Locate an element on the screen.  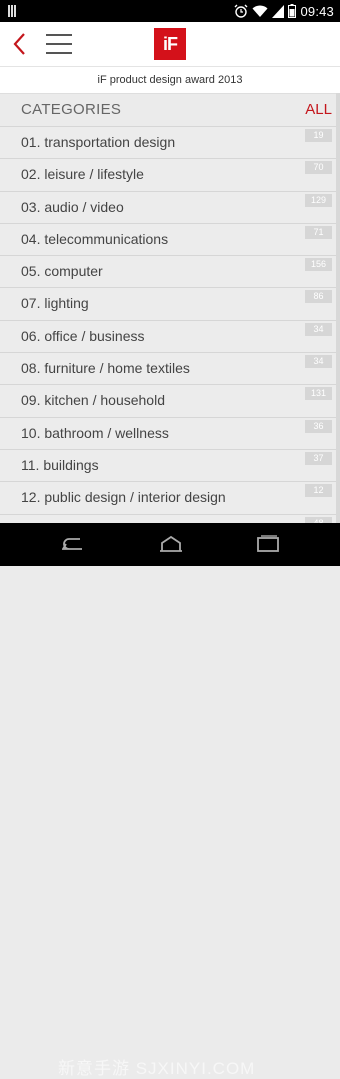
scrollbar is located at coordinates (338, 308).